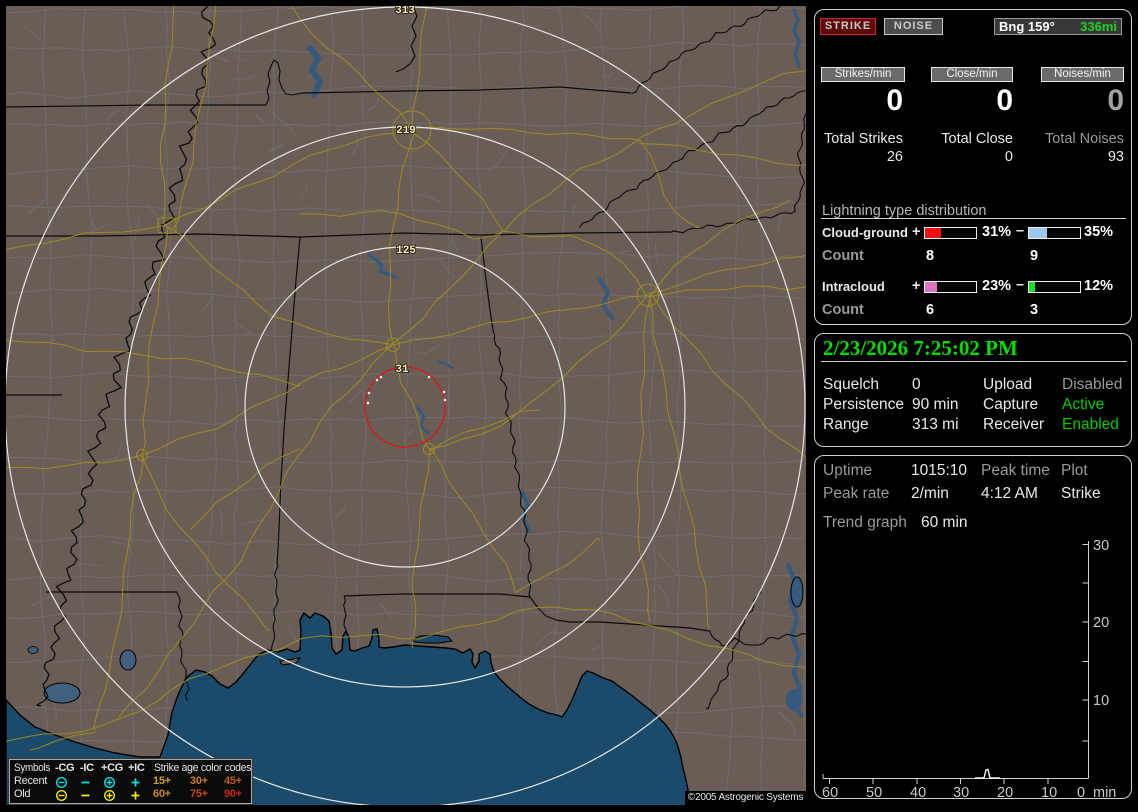 The width and height of the screenshot is (1138, 812). What do you see at coordinates (918, 791) in the screenshot?
I see `svg-text: 40` at bounding box center [918, 791].